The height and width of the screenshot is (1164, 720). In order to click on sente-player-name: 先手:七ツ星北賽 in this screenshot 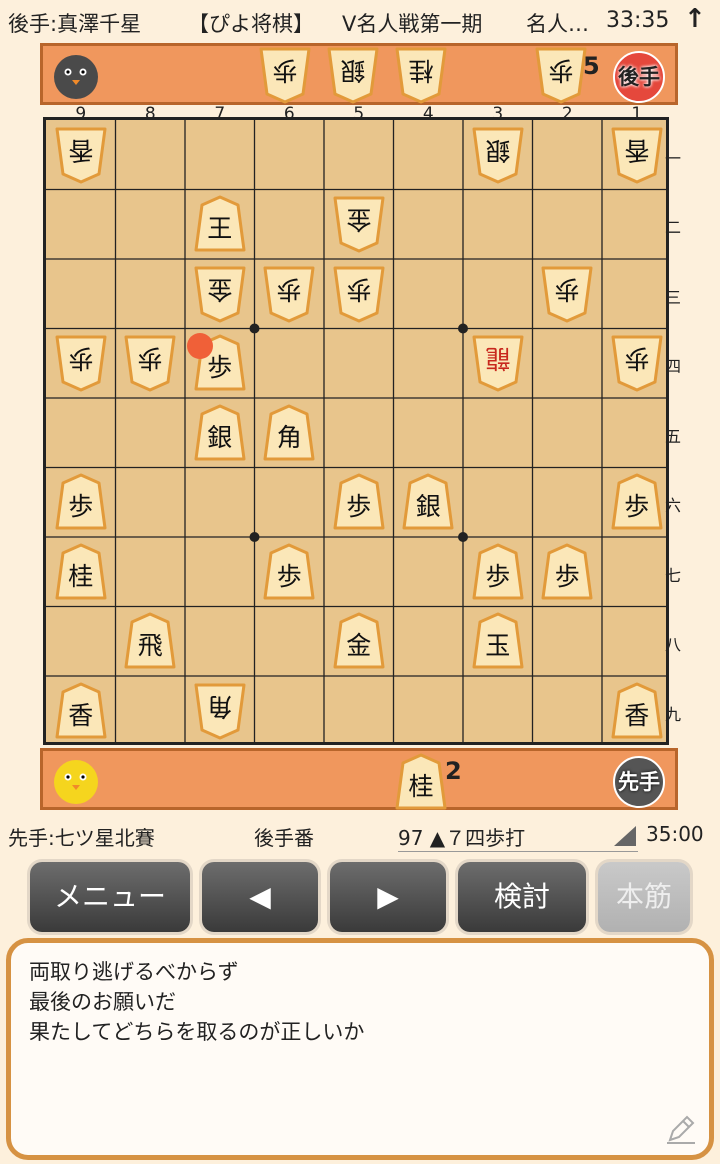, I will do `click(81, 838)`.